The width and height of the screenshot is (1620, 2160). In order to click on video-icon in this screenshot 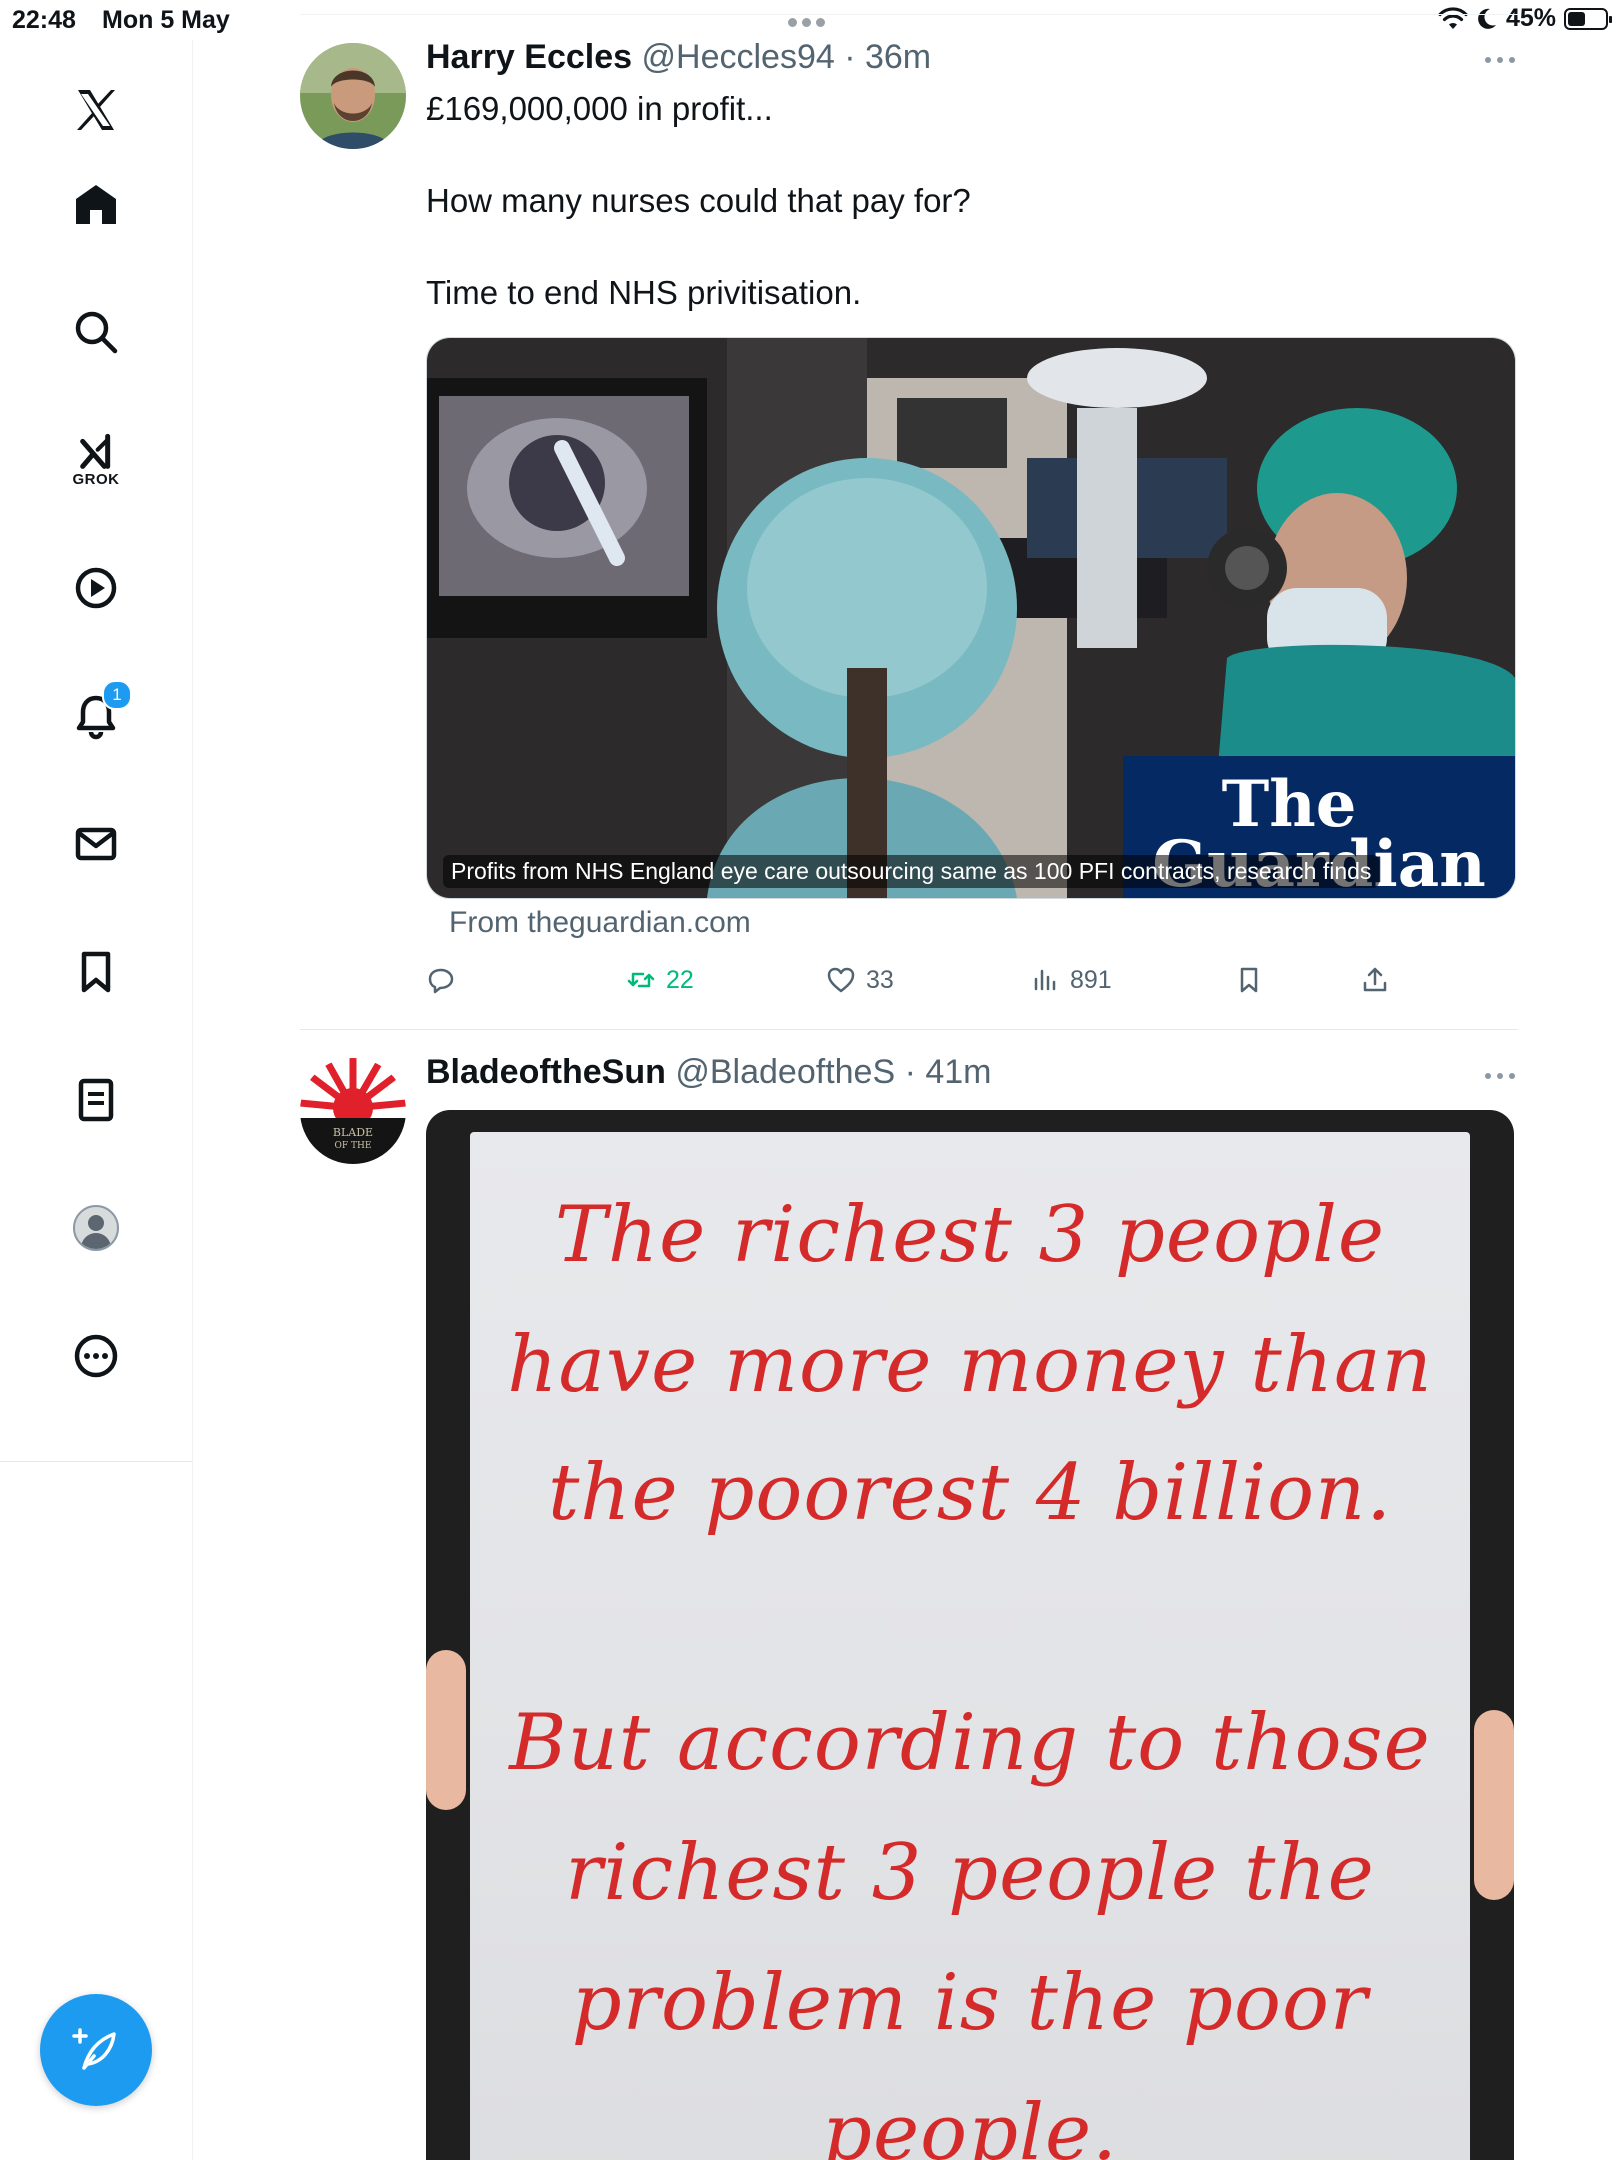, I will do `click(96, 588)`.